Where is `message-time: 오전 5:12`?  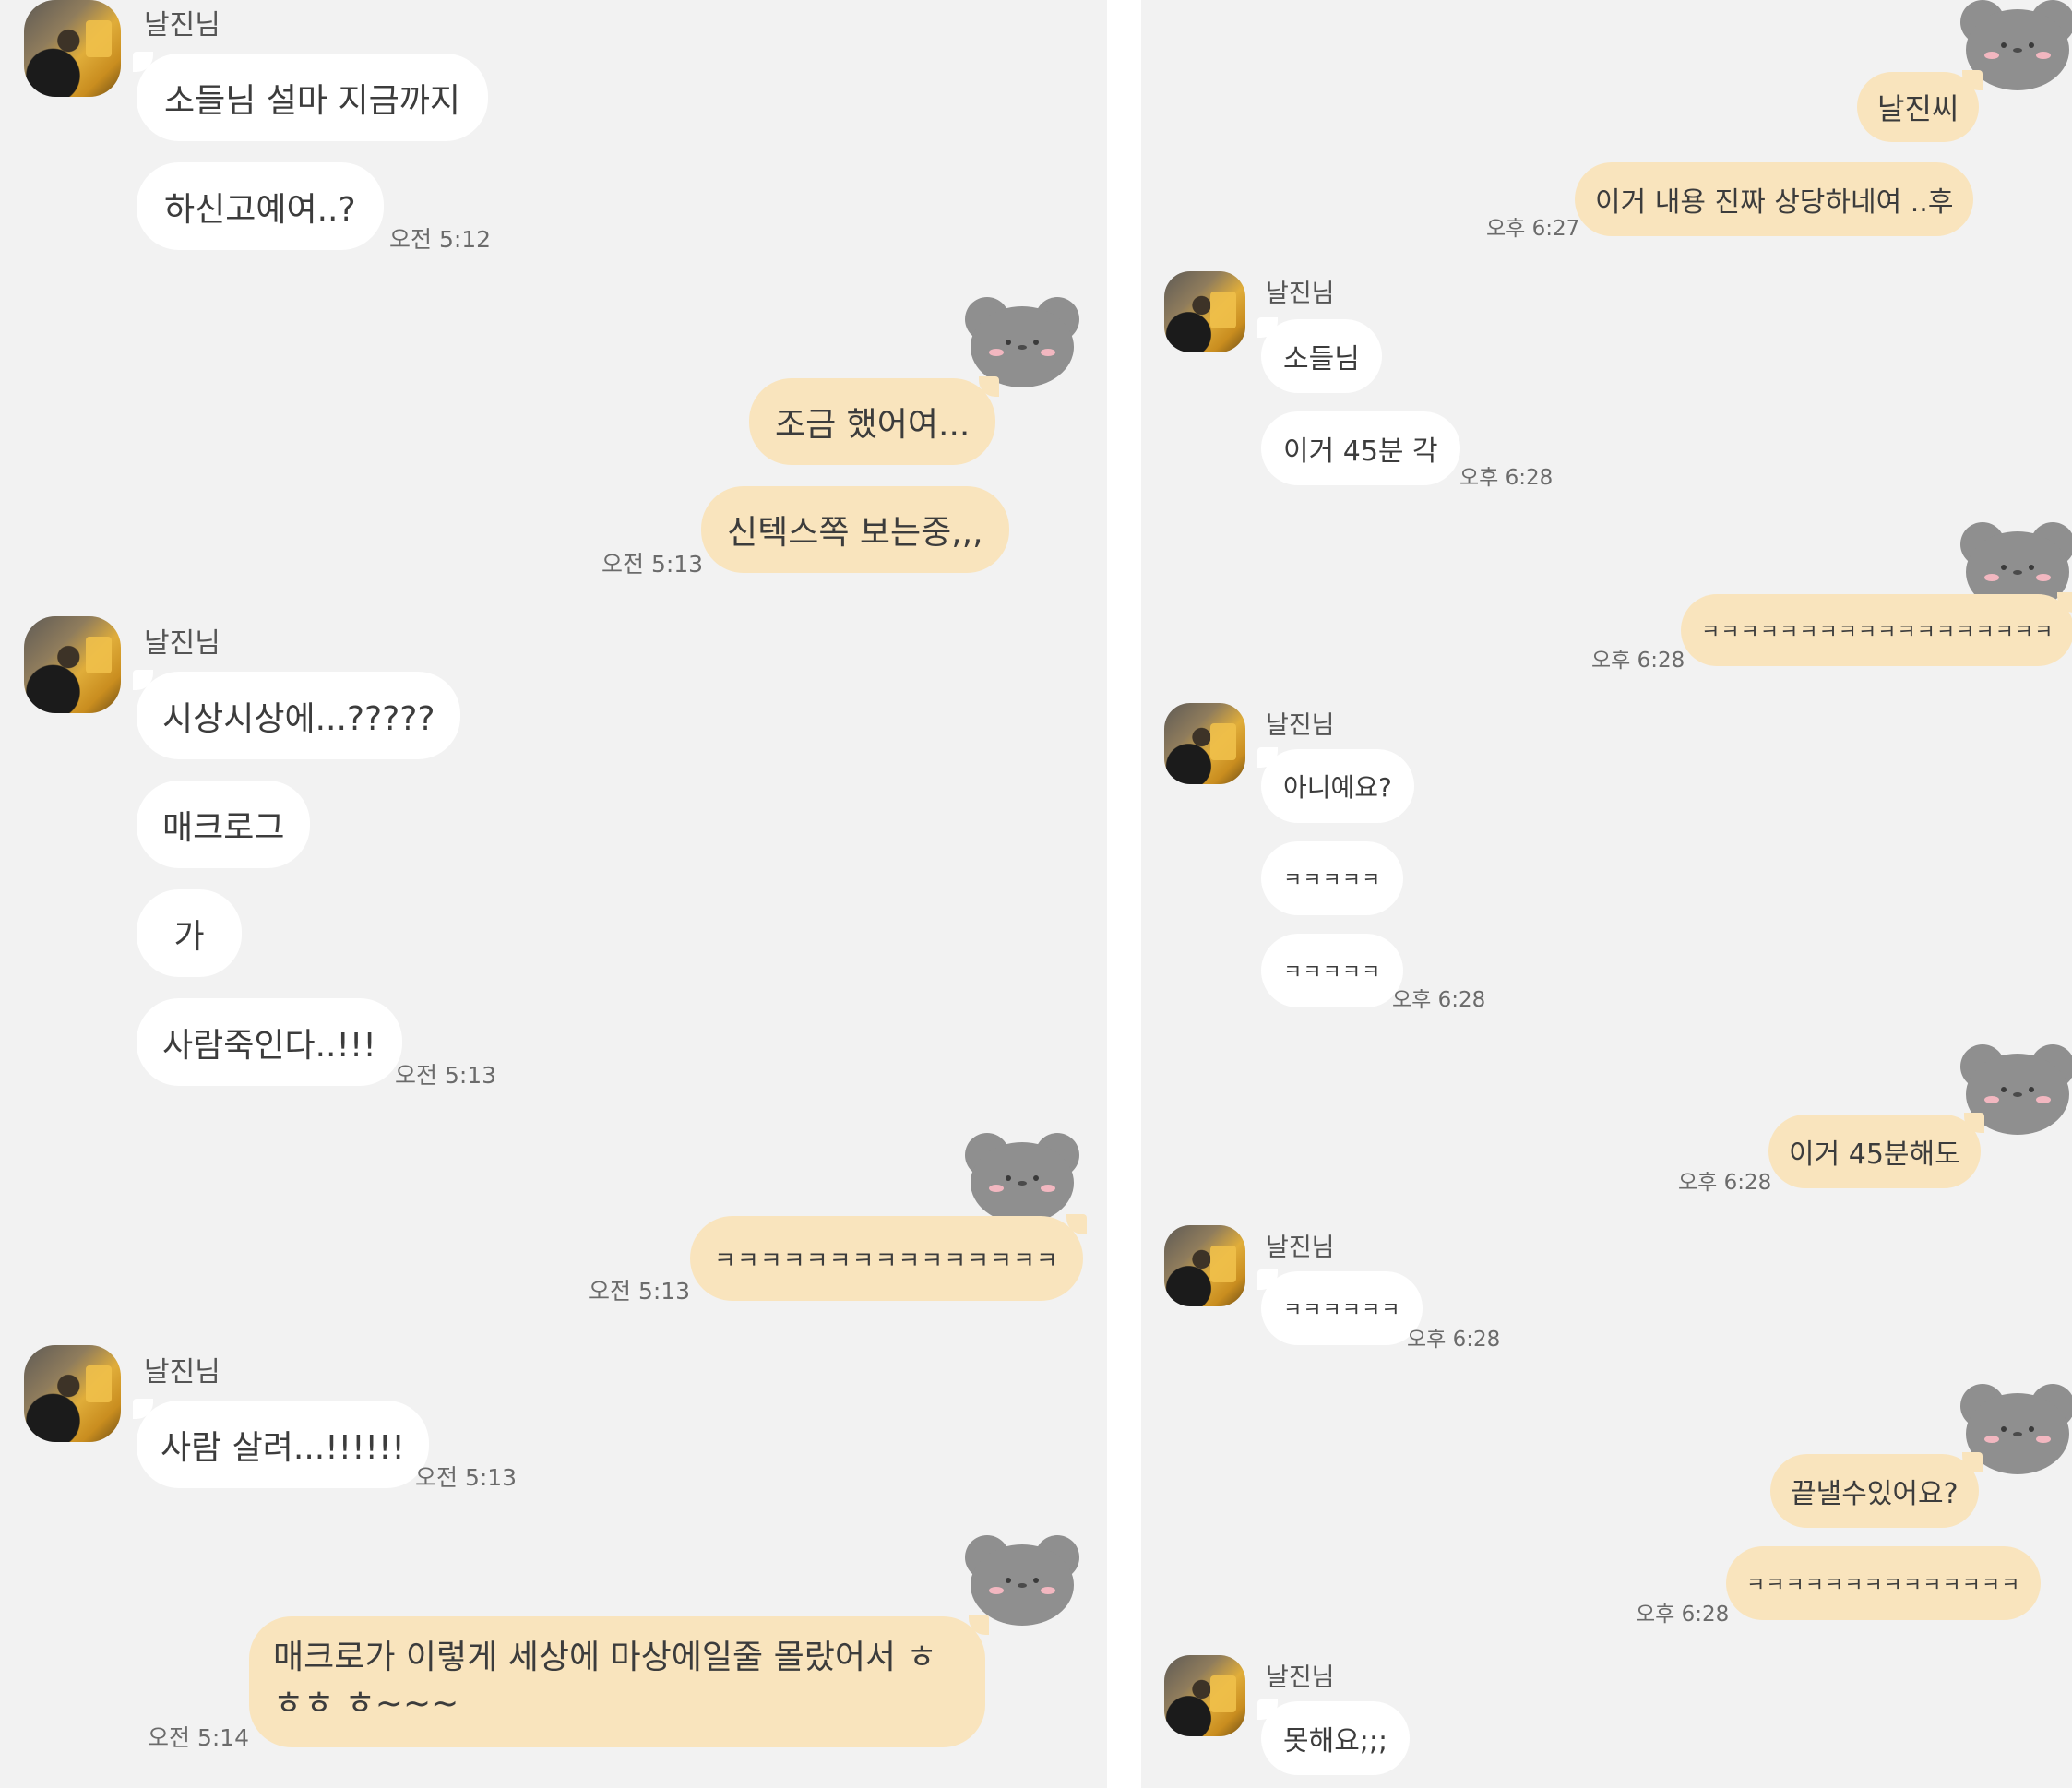
message-time: 오전 5:12 is located at coordinates (441, 239).